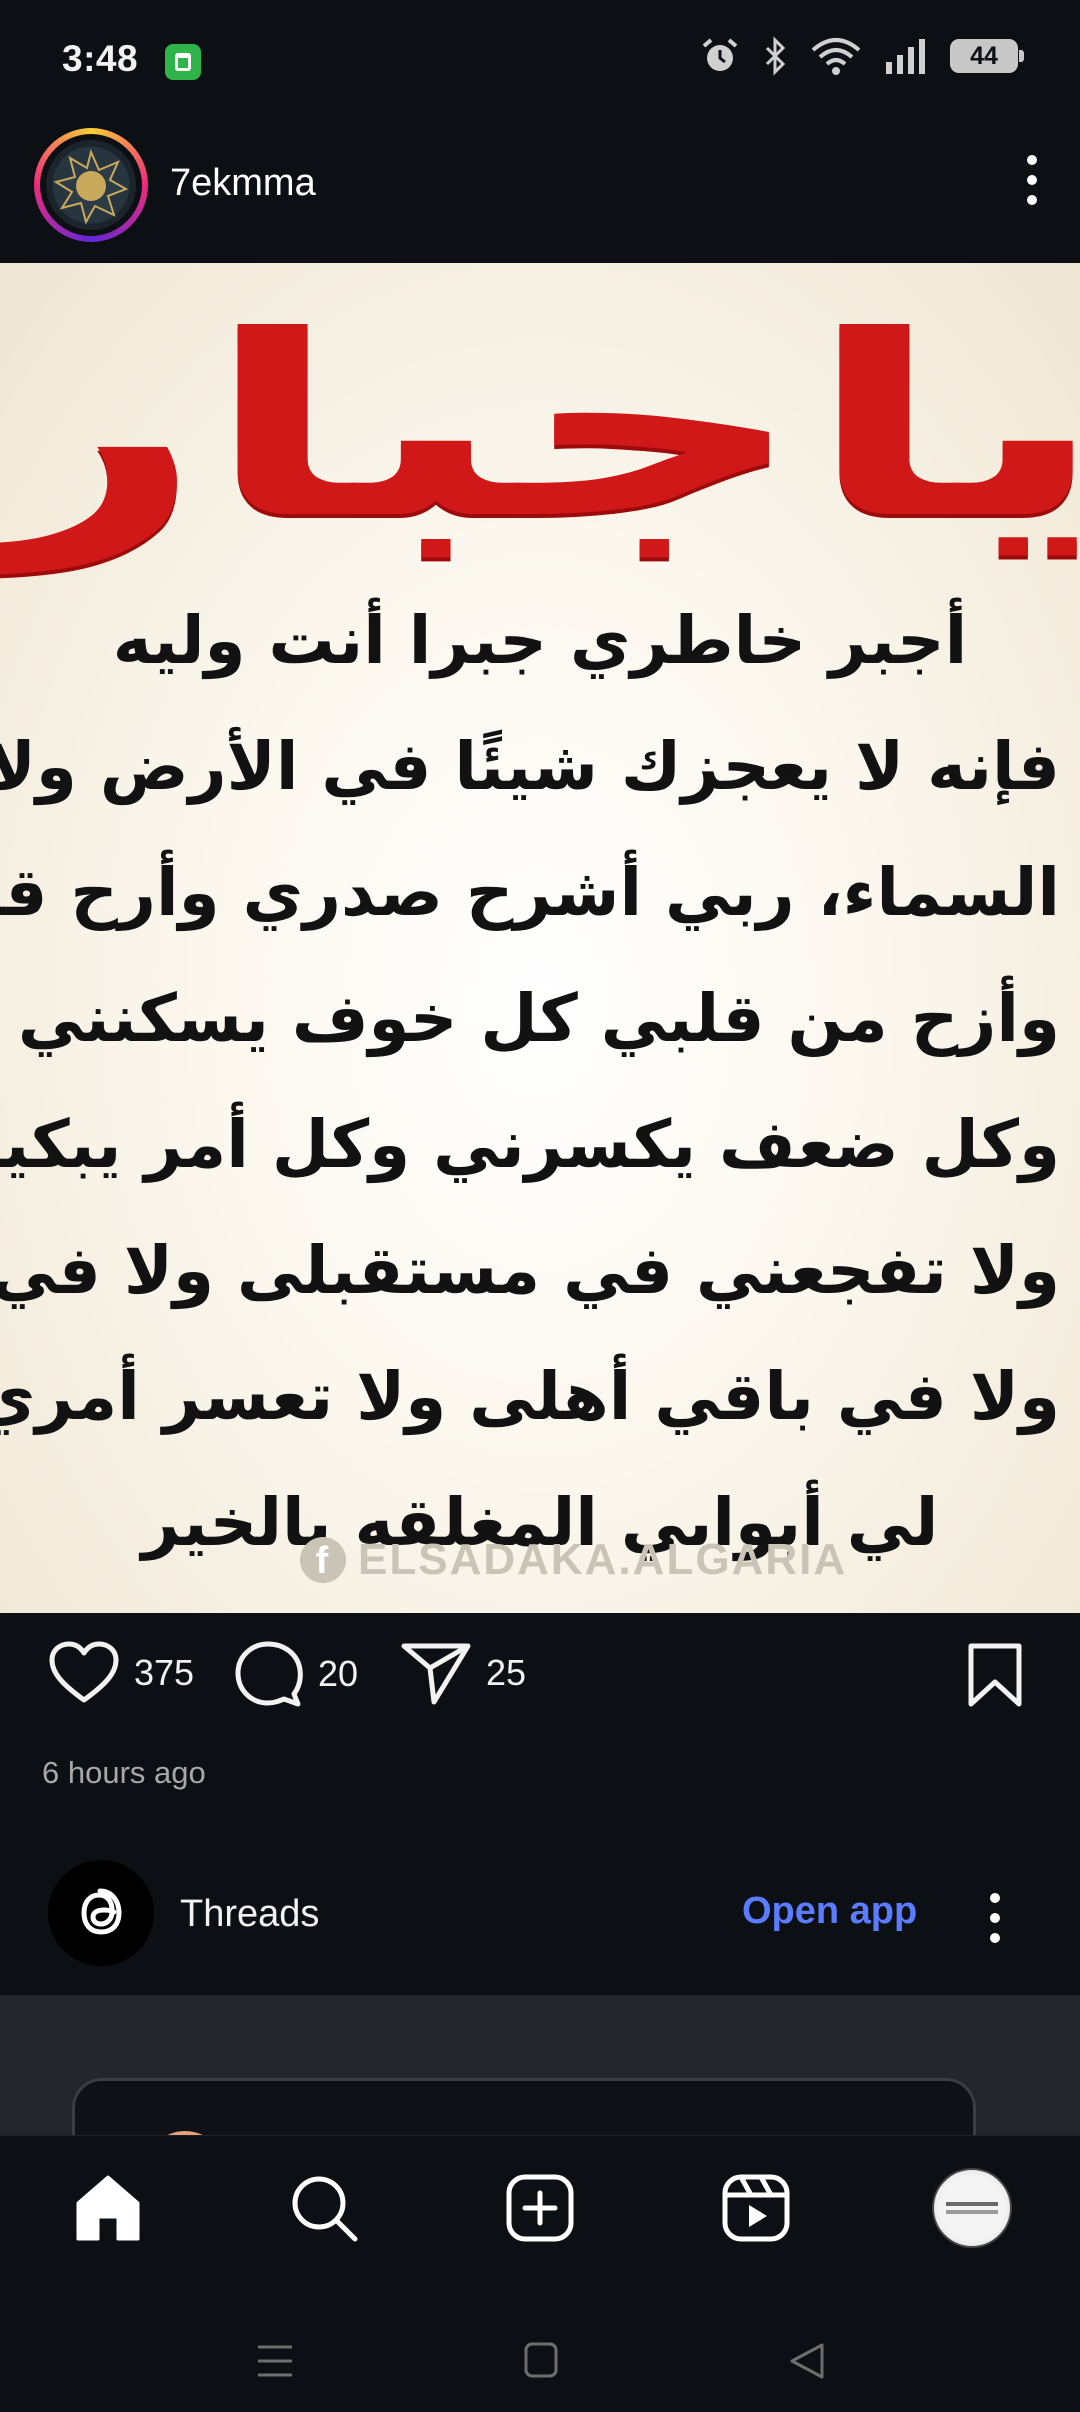 Image resolution: width=1080 pixels, height=2412 pixels. What do you see at coordinates (183, 62) in the screenshot?
I see `notification-app-icon` at bounding box center [183, 62].